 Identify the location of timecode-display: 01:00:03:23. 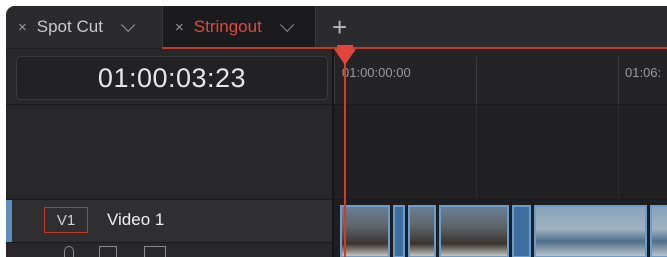
(172, 78).